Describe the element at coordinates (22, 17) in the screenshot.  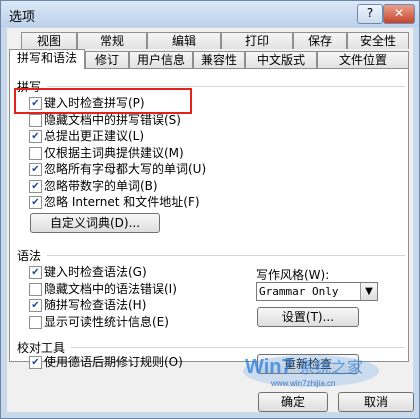
I see `window-title: 选项` at that location.